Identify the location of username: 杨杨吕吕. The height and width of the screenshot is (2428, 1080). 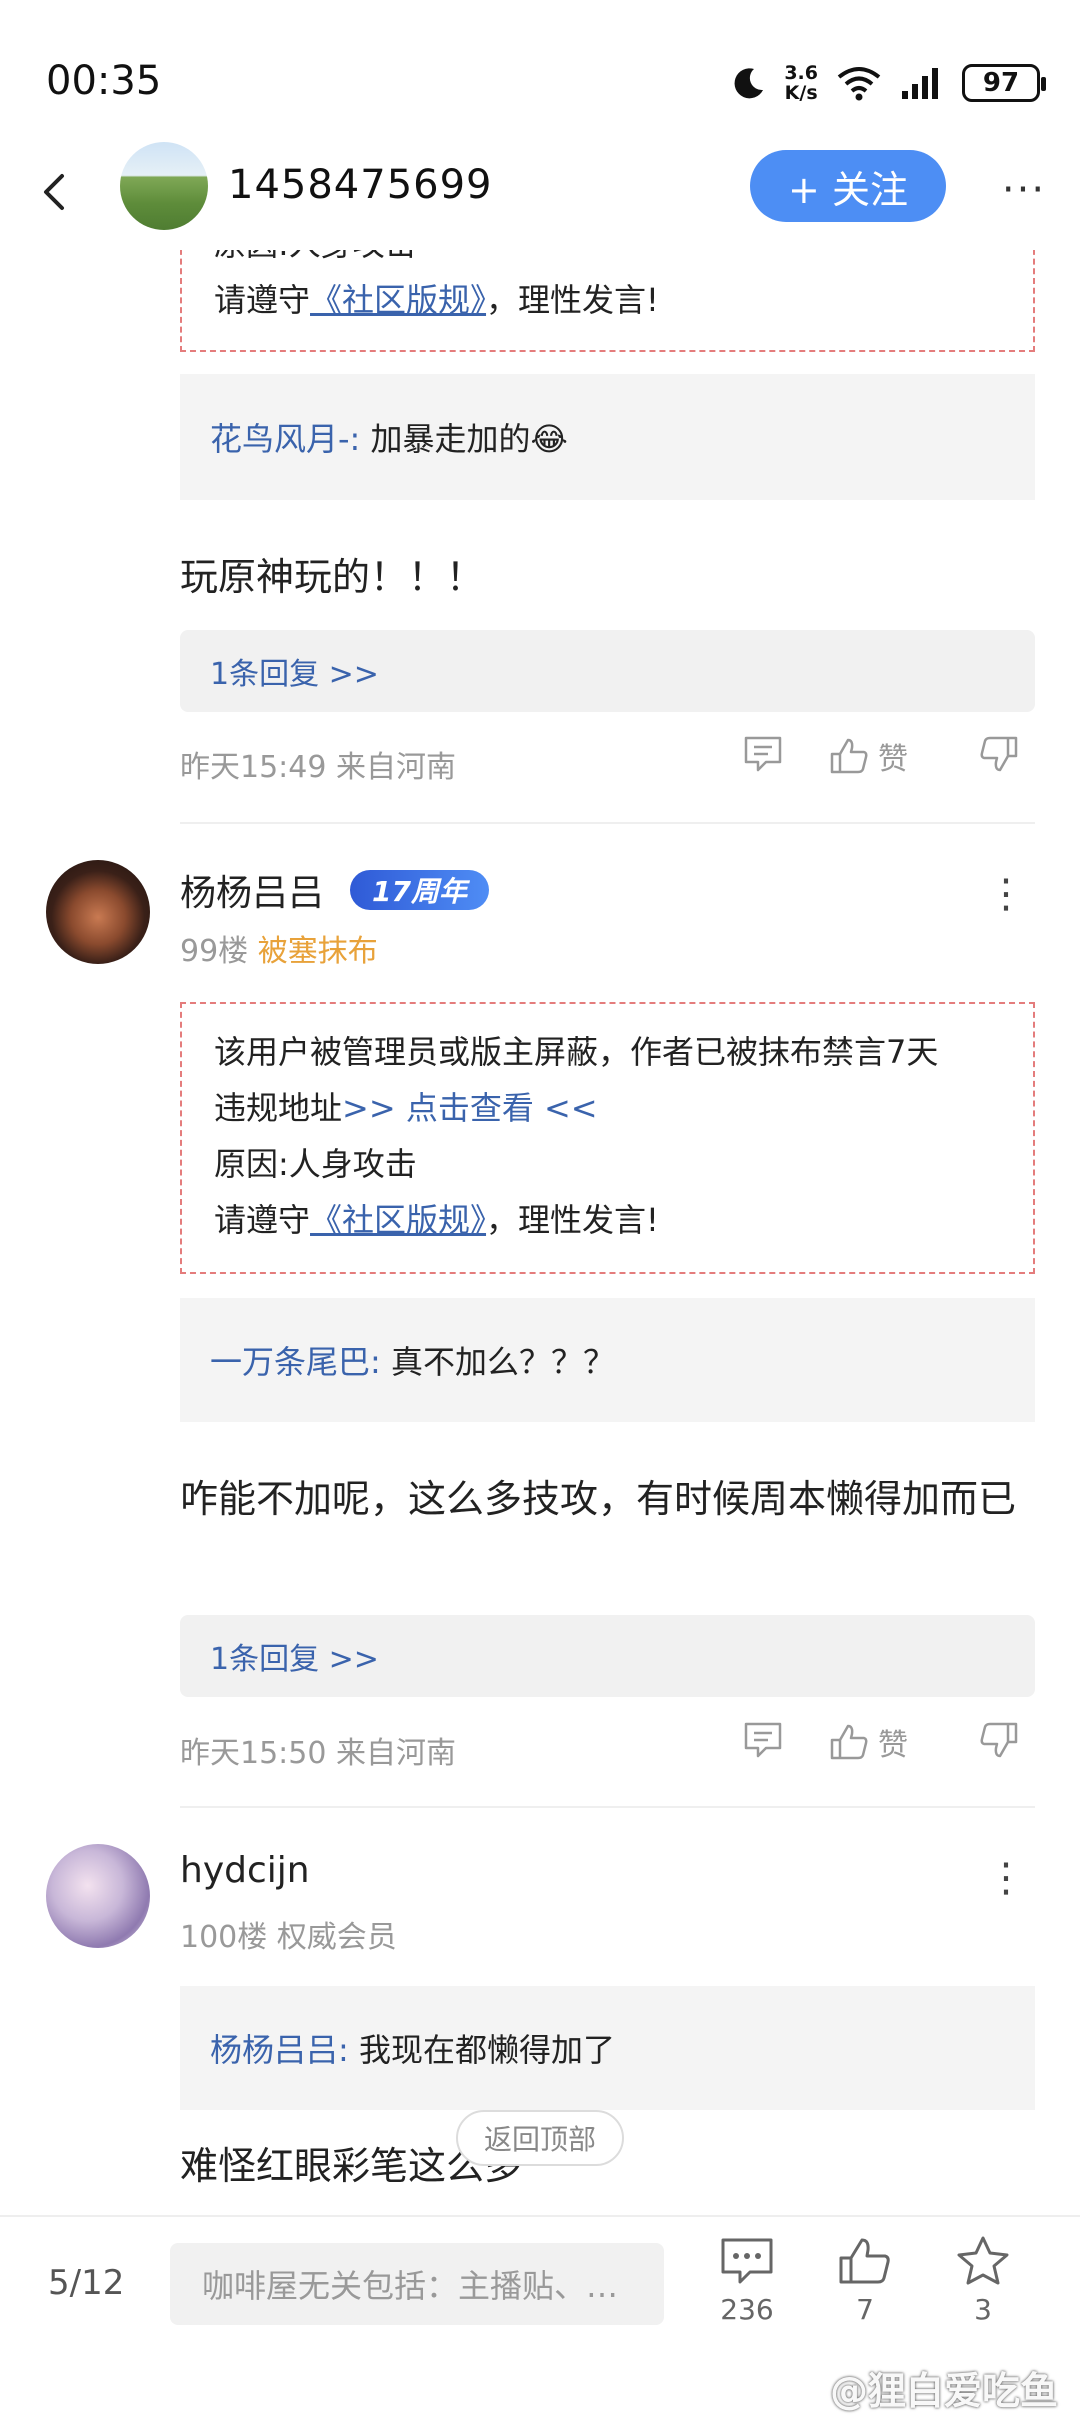
(252, 890).